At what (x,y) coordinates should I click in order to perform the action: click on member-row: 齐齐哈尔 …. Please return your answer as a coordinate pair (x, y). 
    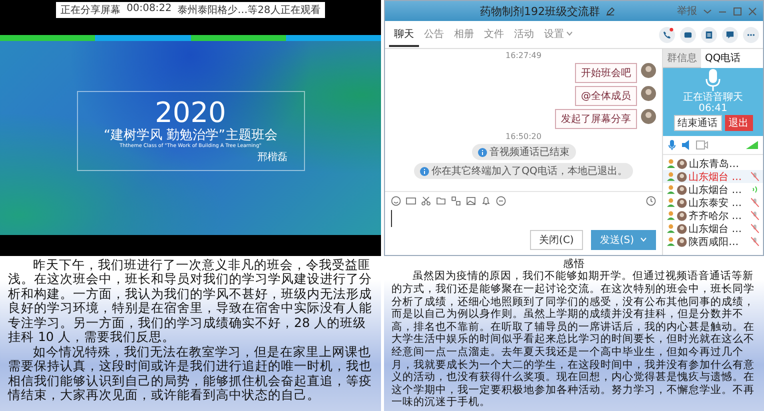
    Looking at the image, I should click on (713, 215).